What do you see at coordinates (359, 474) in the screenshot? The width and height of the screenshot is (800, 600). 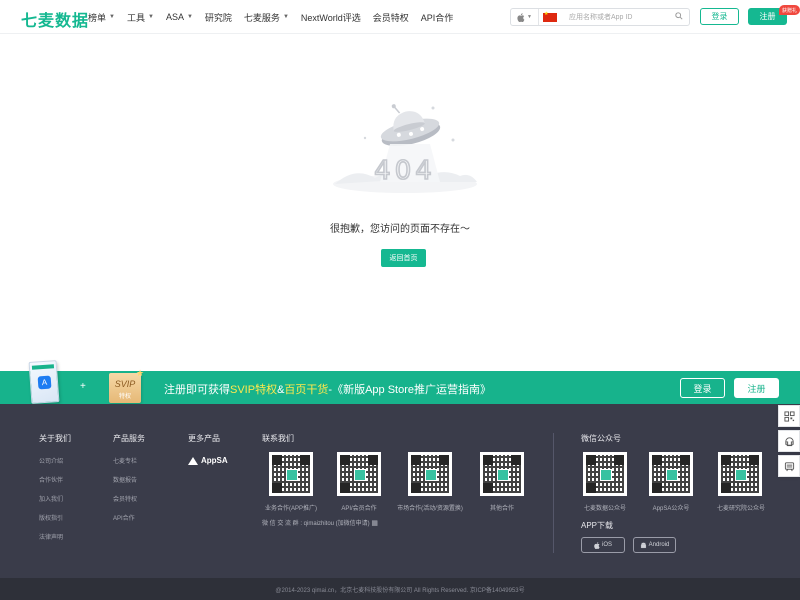 I see `qr-code-api` at bounding box center [359, 474].